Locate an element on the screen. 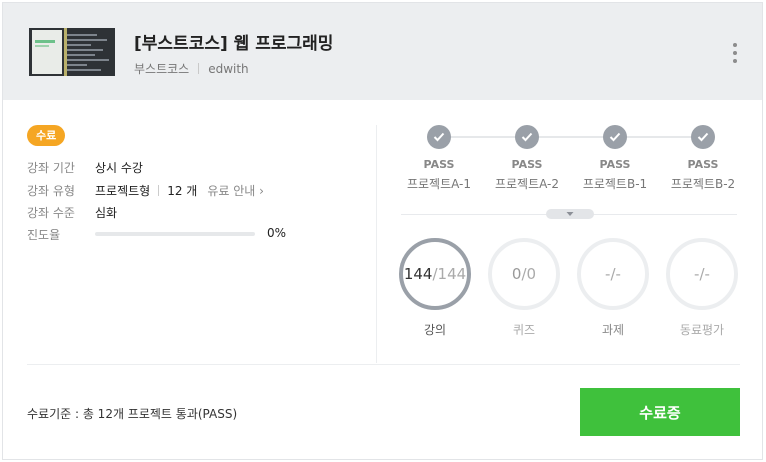 The image size is (766, 462). milestone-track is located at coordinates (571, 137).